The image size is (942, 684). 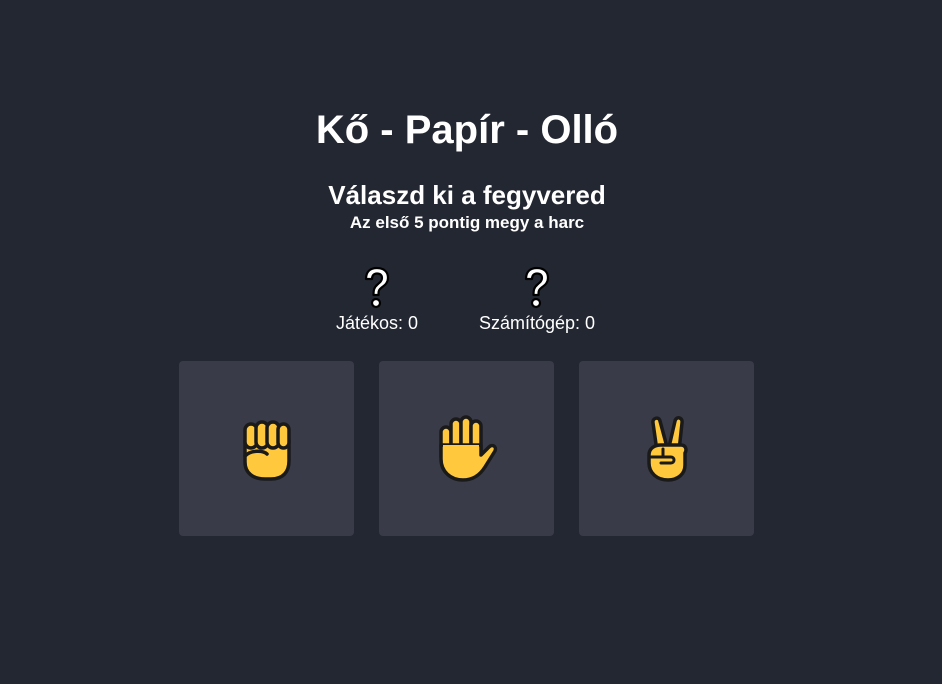 I want to click on rock-button, so click(x=266, y=448).